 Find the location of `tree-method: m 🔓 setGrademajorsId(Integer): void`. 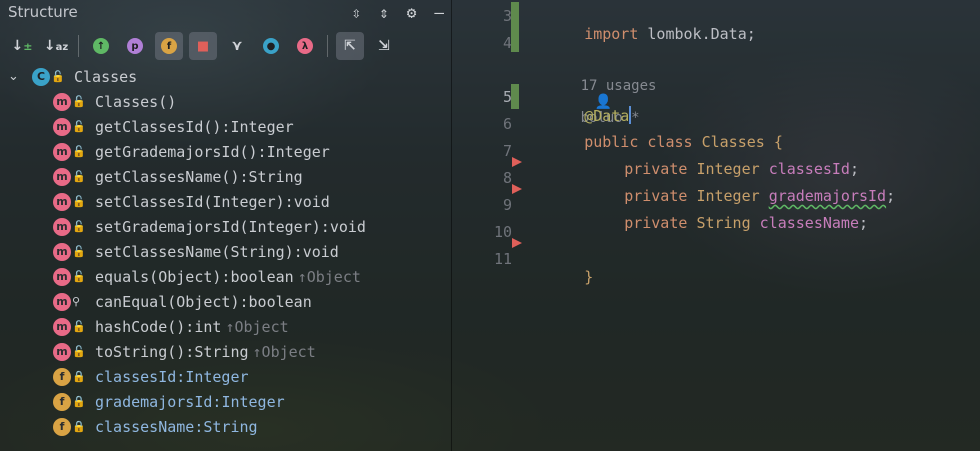

tree-method: m 🔓 setGrademajorsId(Integer): void is located at coordinates (226, 226).